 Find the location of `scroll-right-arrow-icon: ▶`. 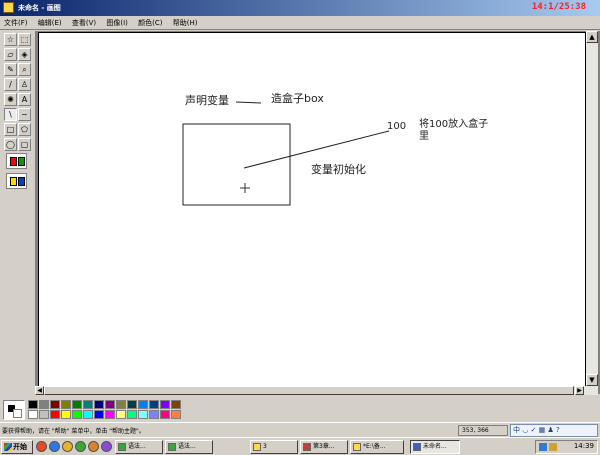

scroll-right-arrow-icon: ▶ is located at coordinates (579, 390).